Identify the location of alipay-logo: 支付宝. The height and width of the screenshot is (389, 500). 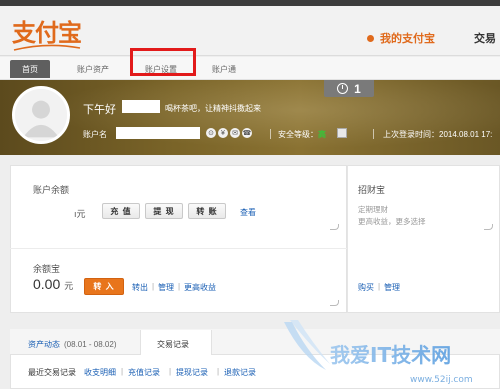
(47, 34).